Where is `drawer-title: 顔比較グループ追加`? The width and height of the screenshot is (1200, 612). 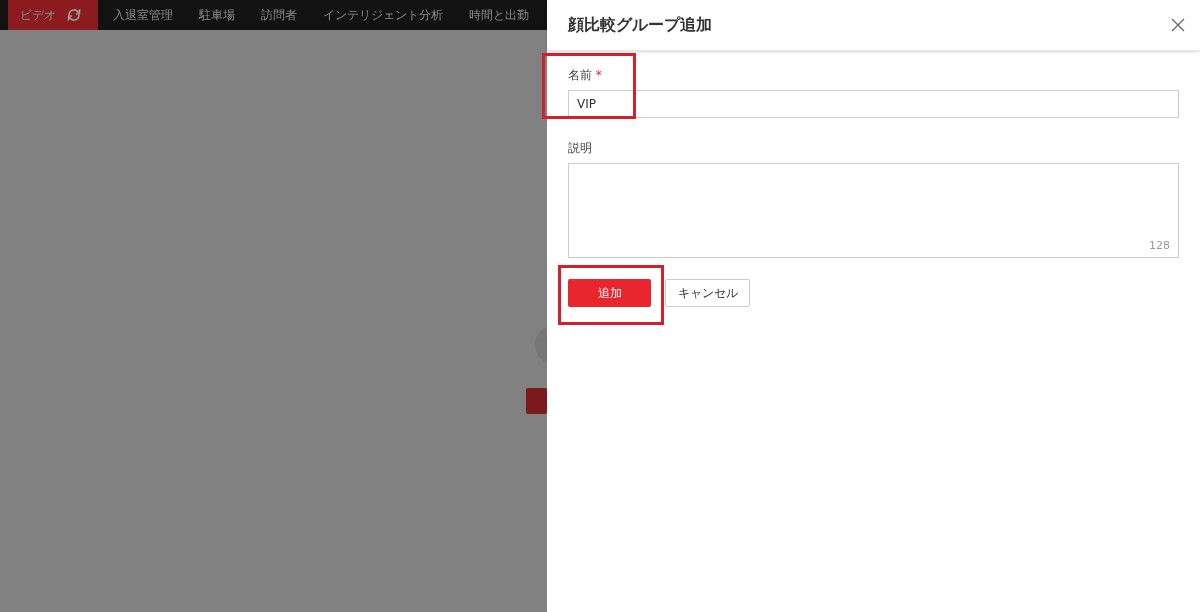
drawer-title: 顔比較グループ追加 is located at coordinates (640, 25).